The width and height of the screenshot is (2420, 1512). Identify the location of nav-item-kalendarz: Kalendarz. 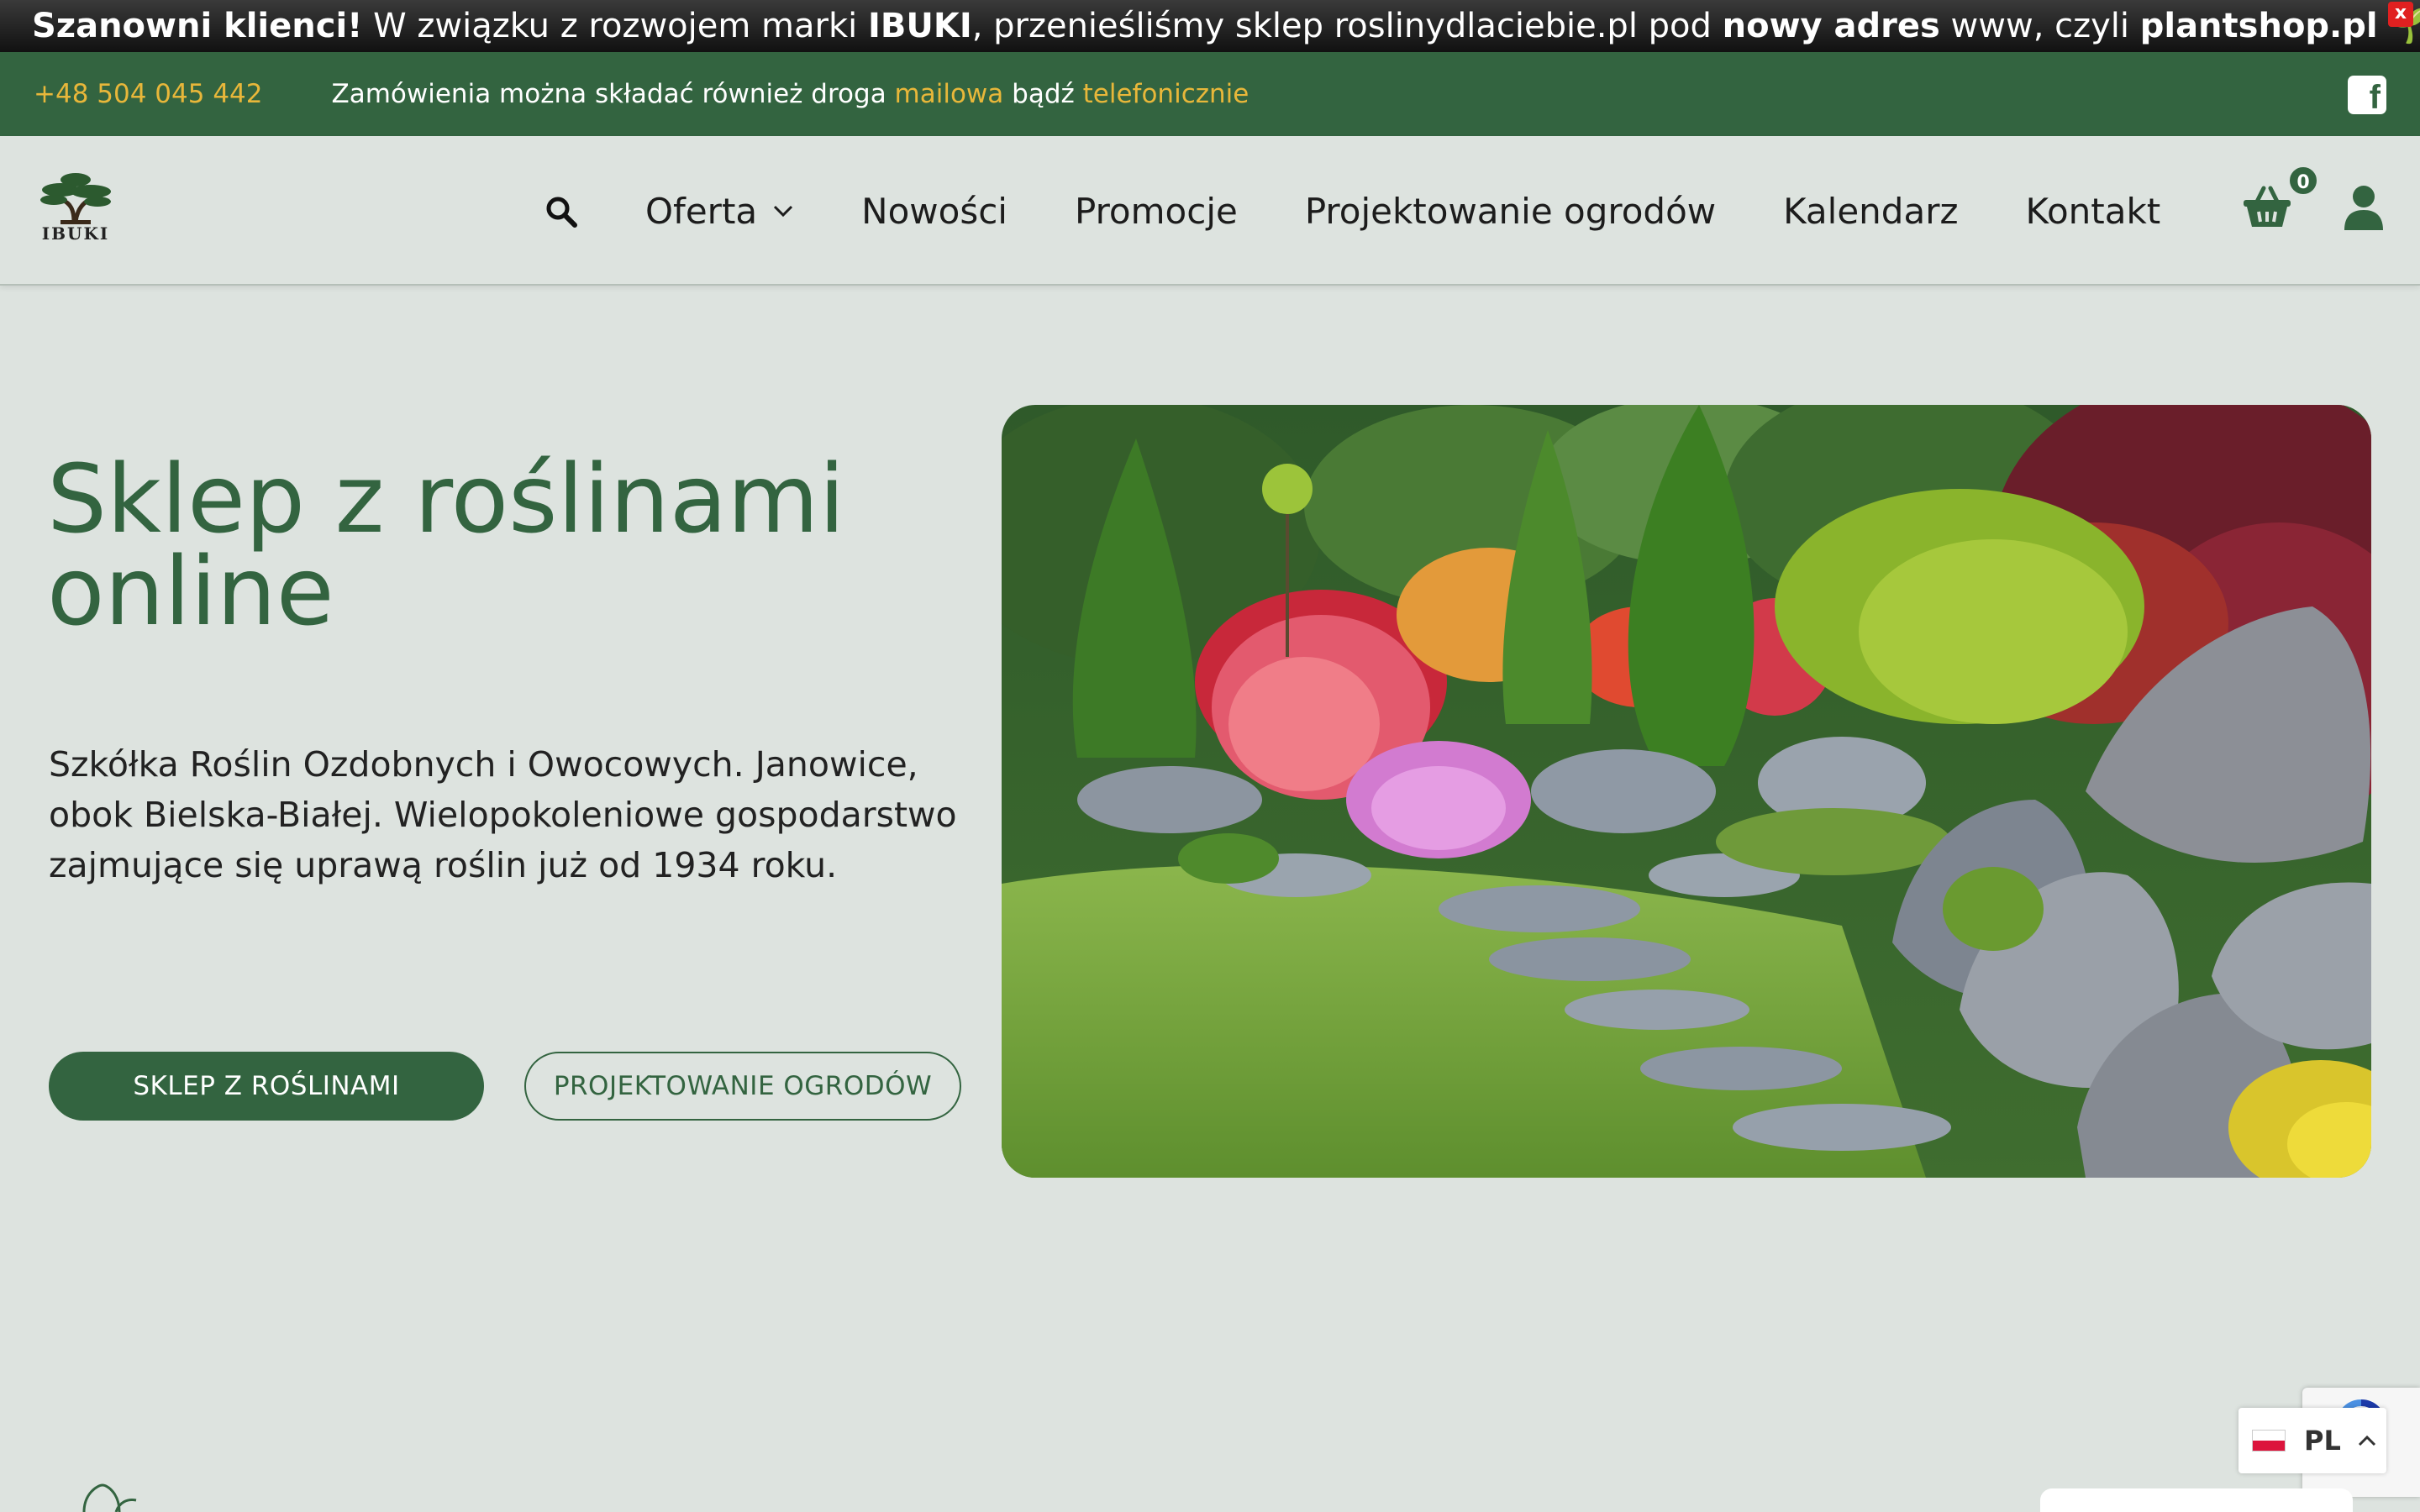
(1870, 211).